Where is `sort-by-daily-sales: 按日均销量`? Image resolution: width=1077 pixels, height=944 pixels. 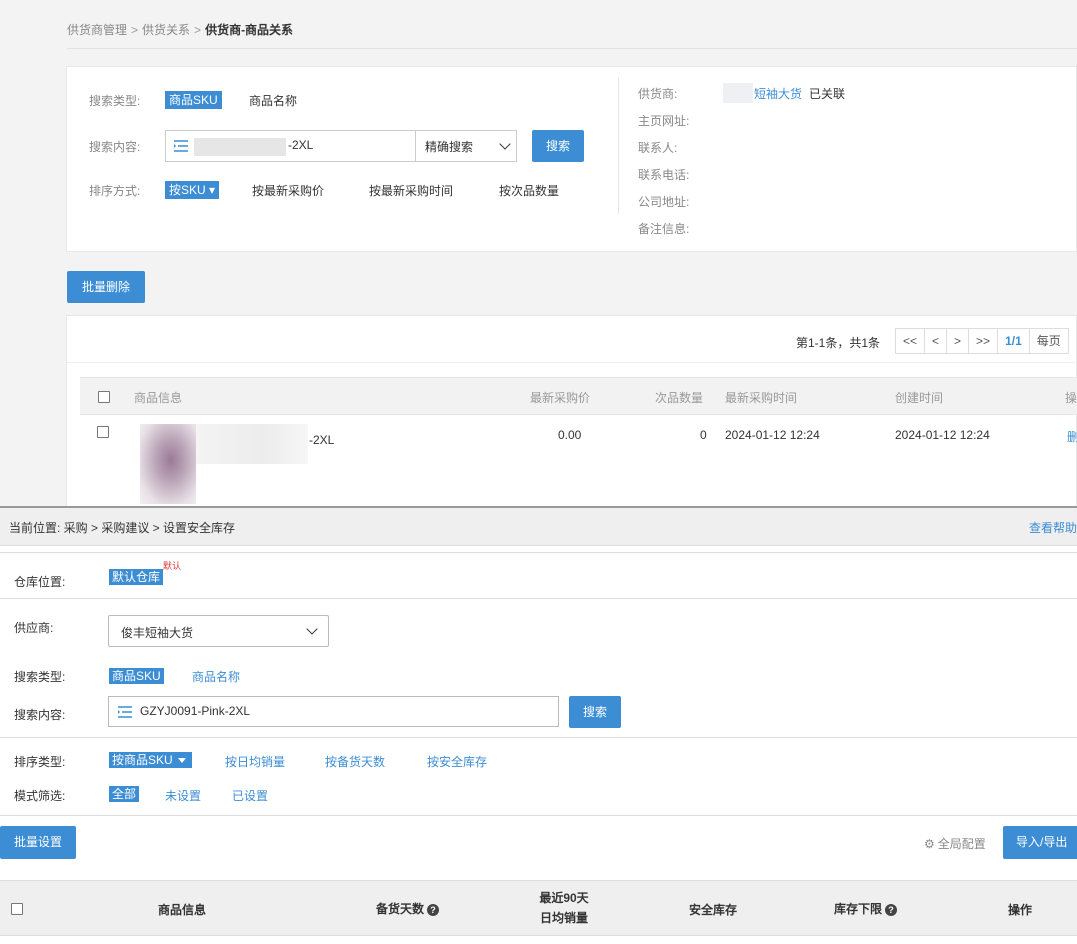 sort-by-daily-sales: 按日均销量 is located at coordinates (255, 761).